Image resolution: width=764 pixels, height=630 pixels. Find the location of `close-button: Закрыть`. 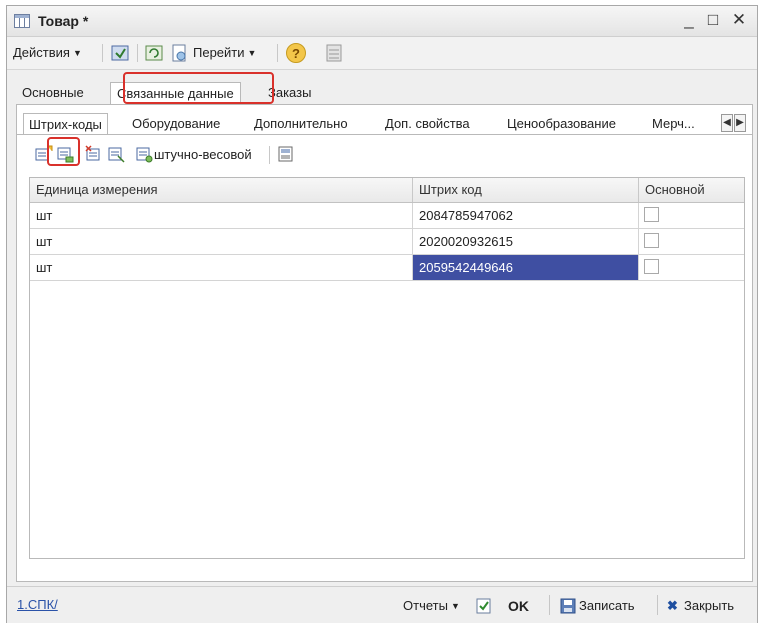

close-button: Закрыть is located at coordinates (709, 606).